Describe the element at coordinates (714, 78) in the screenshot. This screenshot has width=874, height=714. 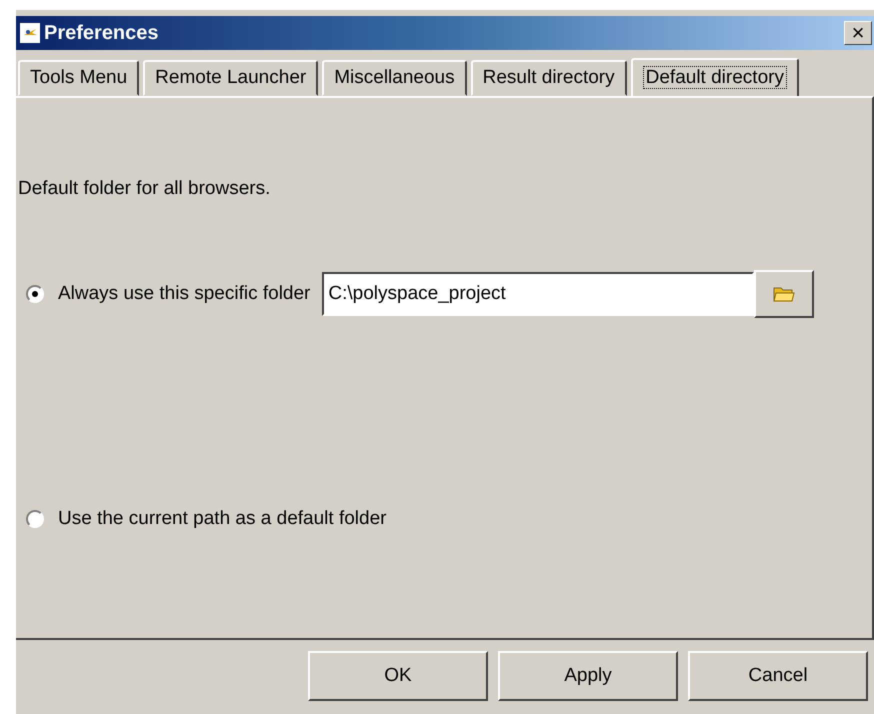
I see `tab: Default directory` at that location.